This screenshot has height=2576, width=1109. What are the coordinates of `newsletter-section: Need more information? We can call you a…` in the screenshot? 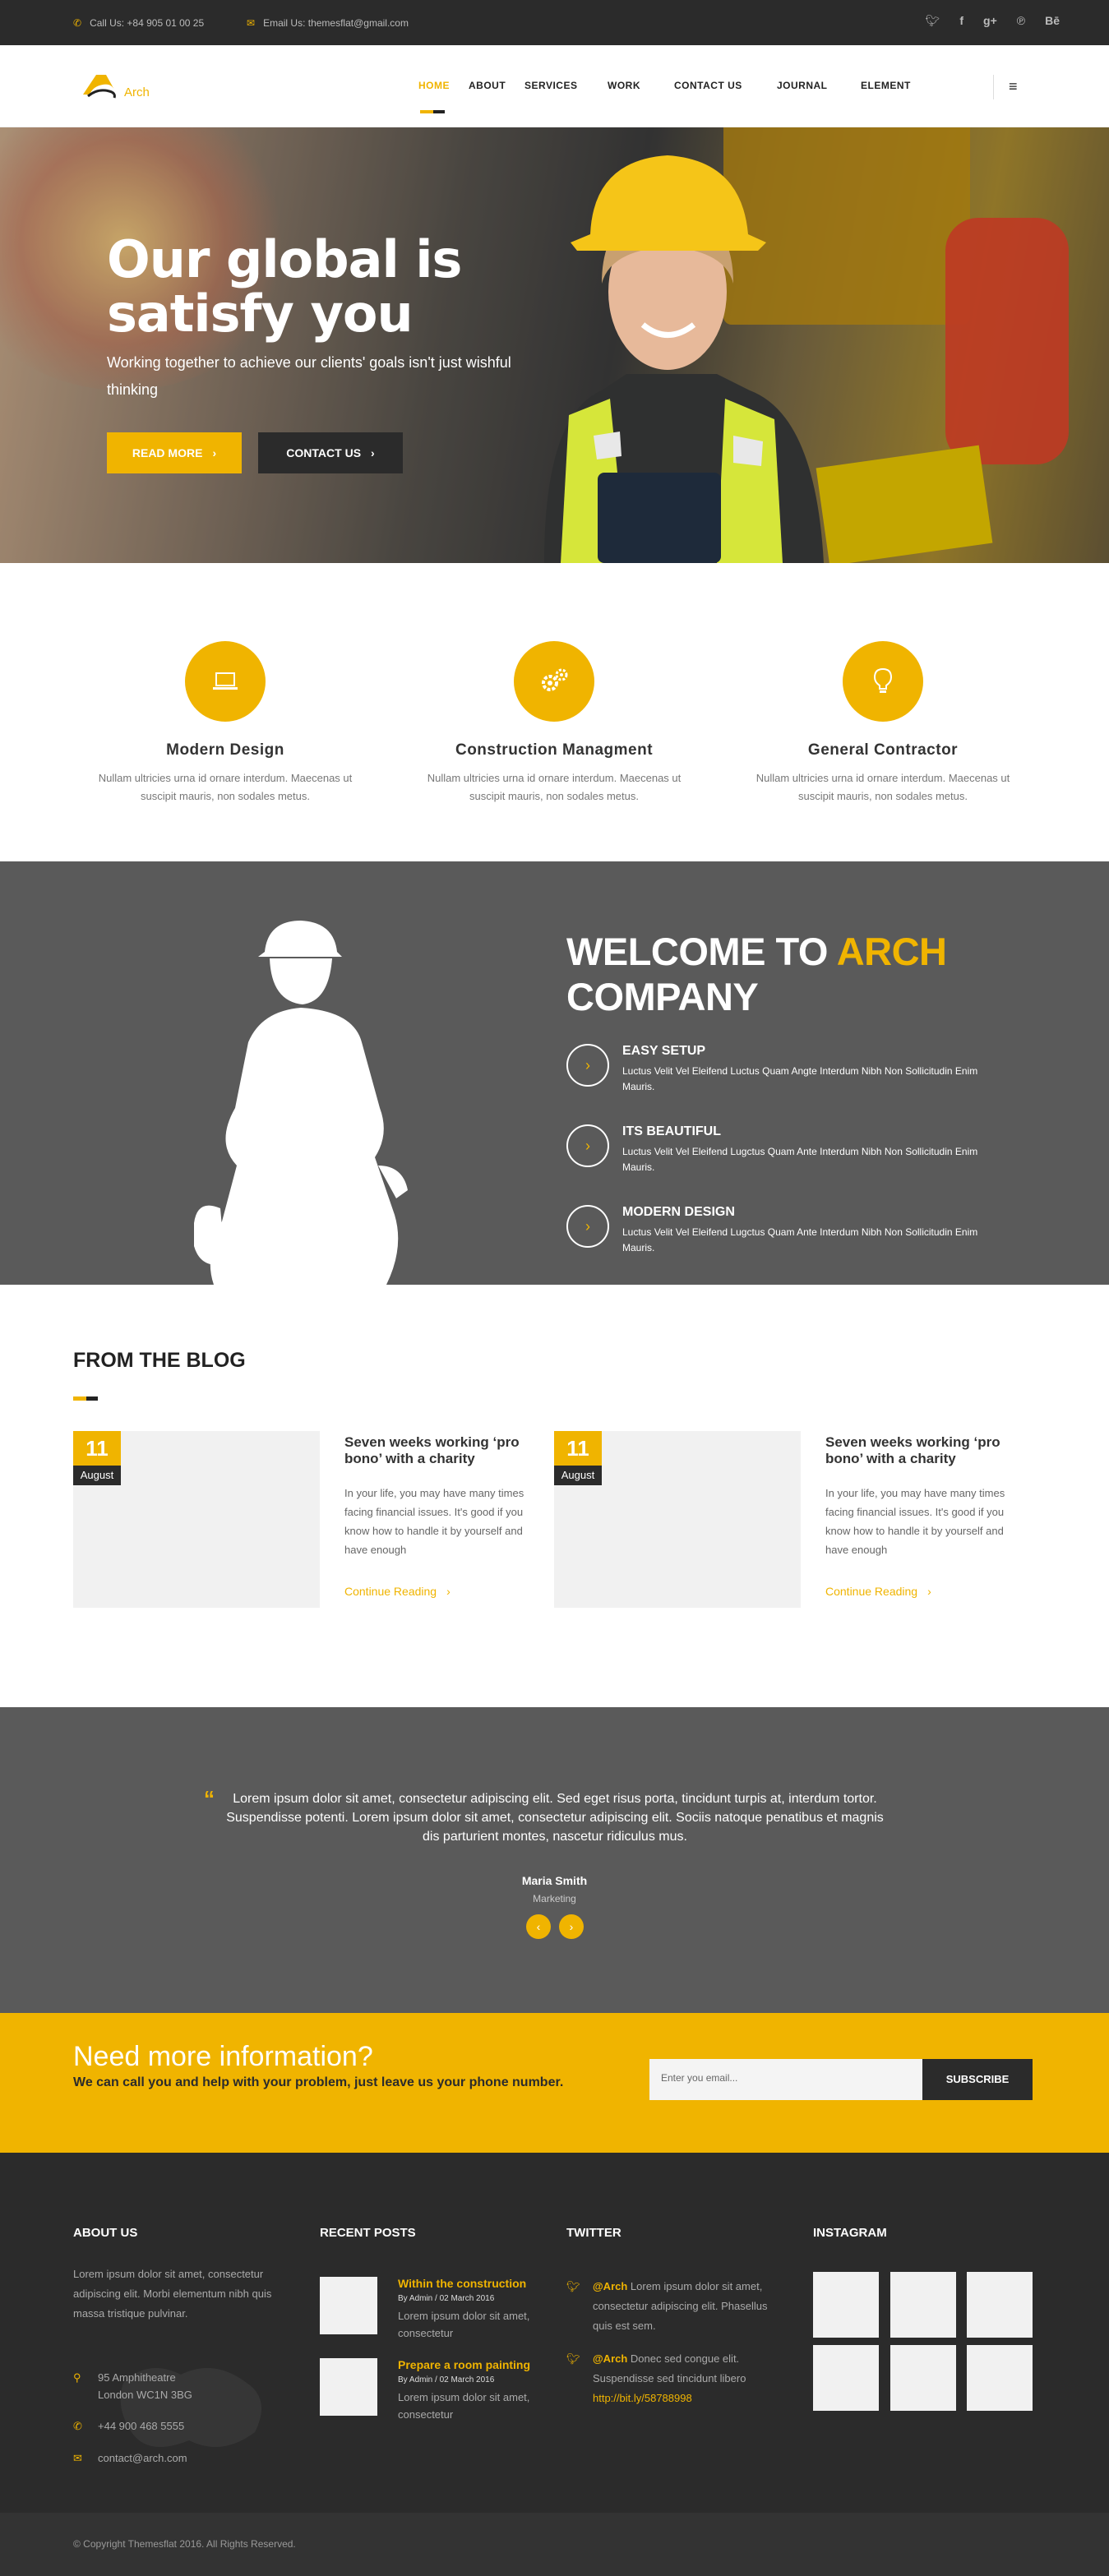 It's located at (554, 2083).